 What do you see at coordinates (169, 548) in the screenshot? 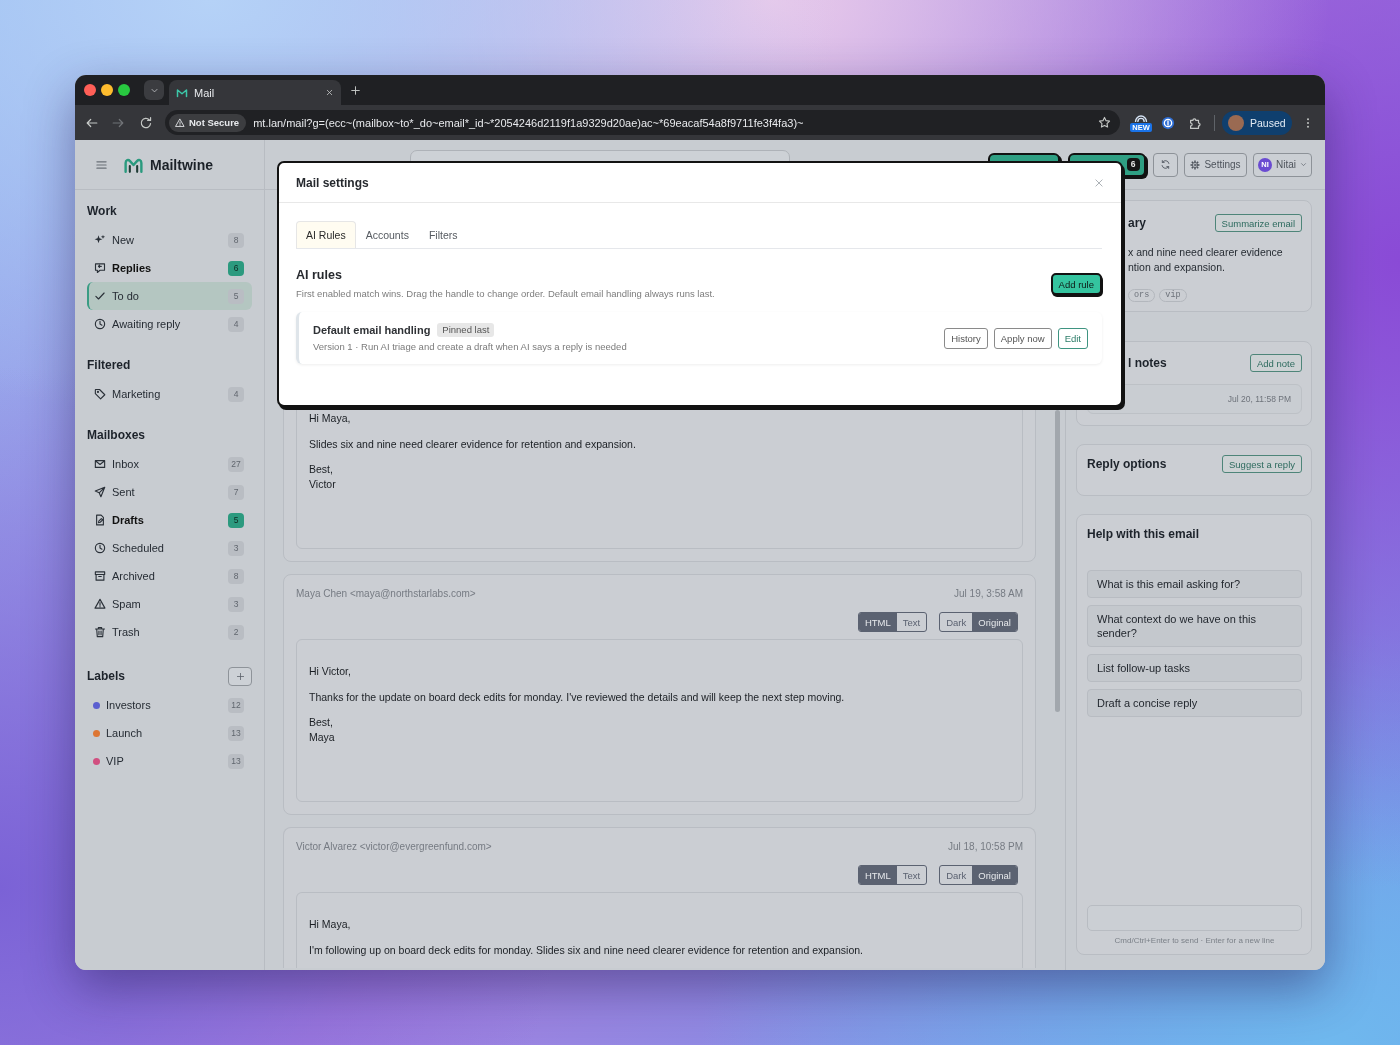
I see `sidebar-item: Scheduled 3` at bounding box center [169, 548].